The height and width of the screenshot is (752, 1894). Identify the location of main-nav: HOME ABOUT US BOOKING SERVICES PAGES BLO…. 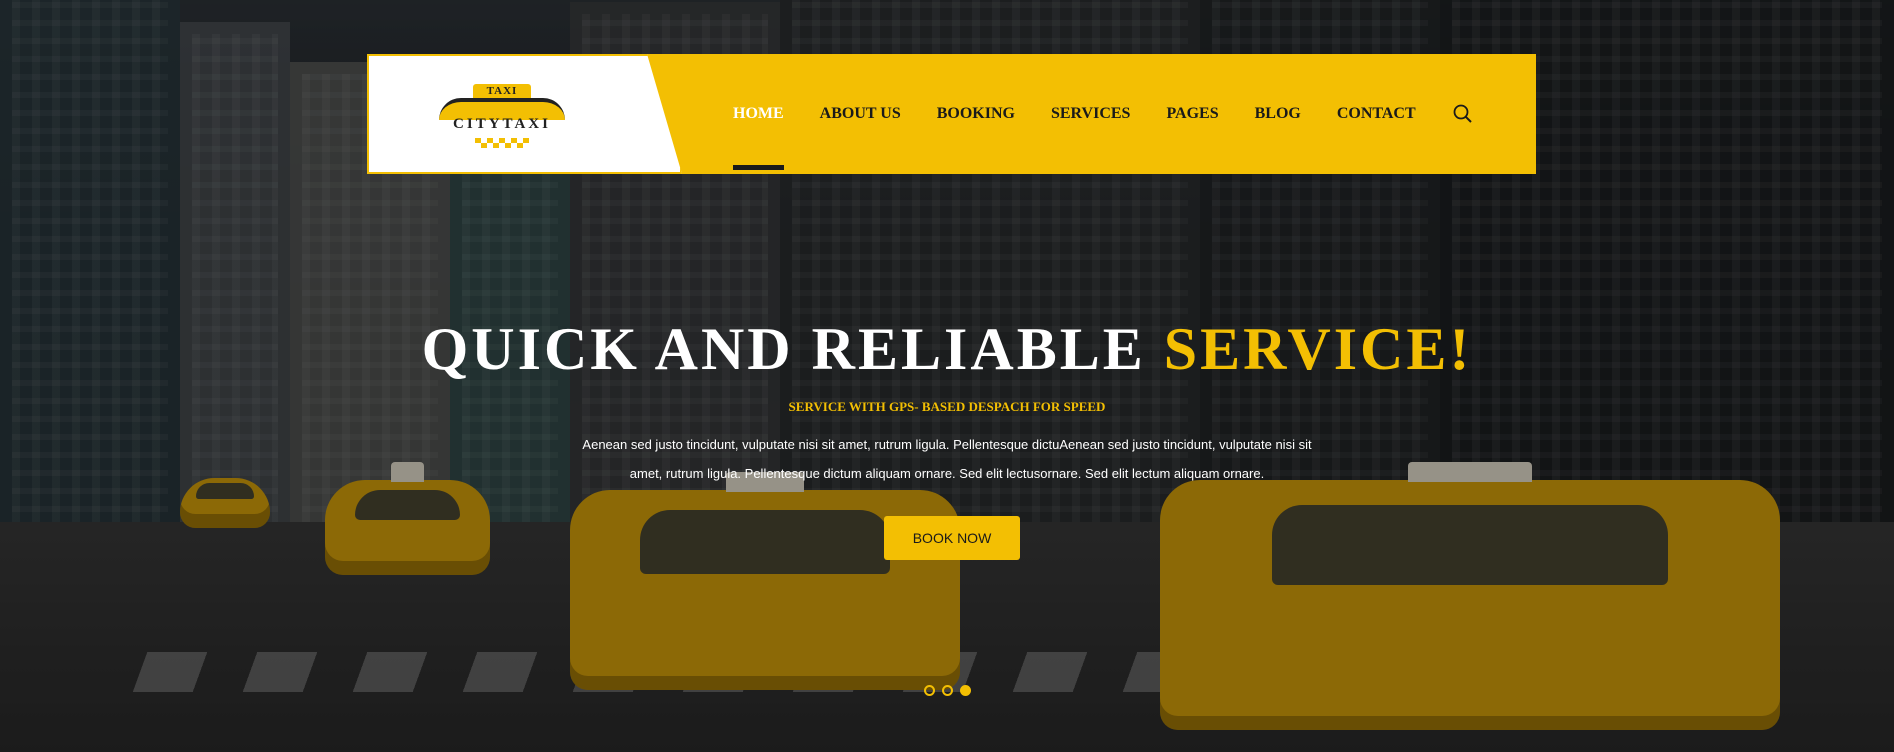
(1092, 114).